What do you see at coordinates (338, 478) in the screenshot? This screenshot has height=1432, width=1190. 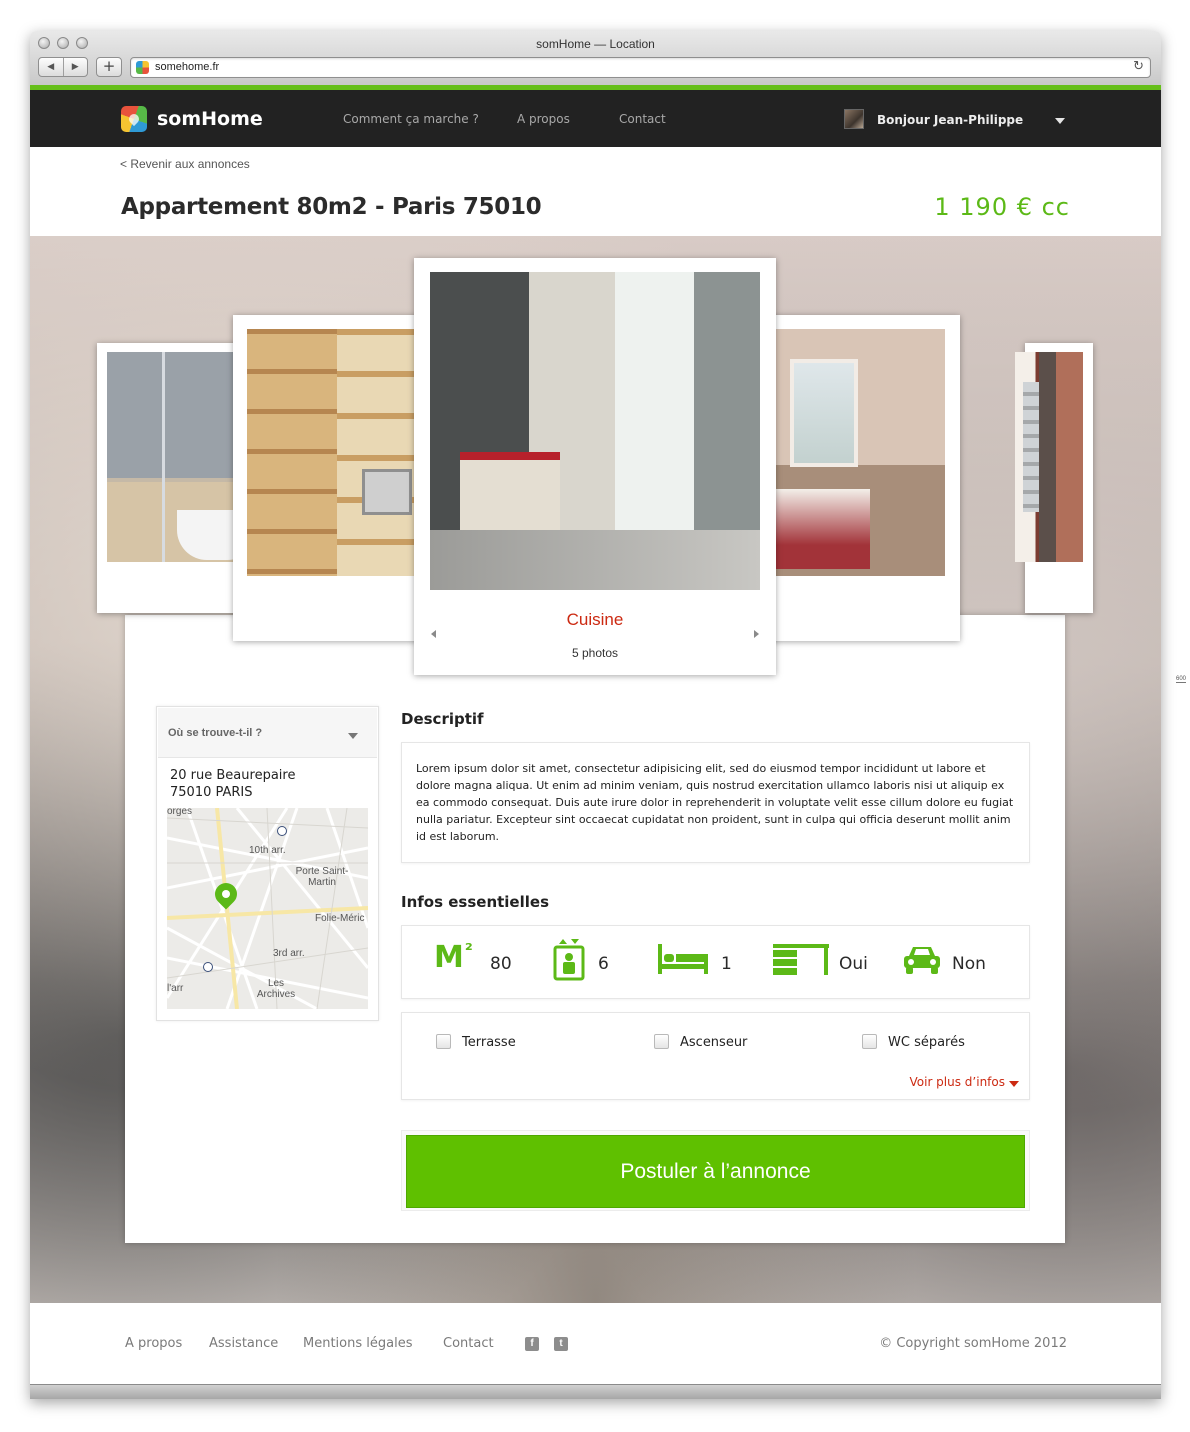 I see `photo-thumb-living-room` at bounding box center [338, 478].